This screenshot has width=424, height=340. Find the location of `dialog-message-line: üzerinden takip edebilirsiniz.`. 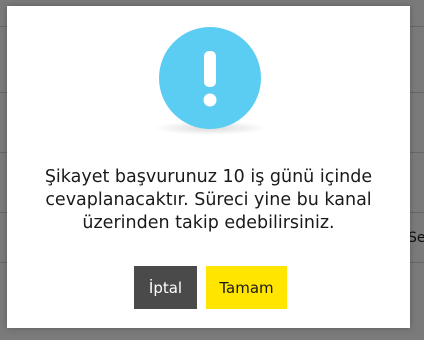

dialog-message-line: üzerinden takip edebilirsiniz. is located at coordinates (208, 223).